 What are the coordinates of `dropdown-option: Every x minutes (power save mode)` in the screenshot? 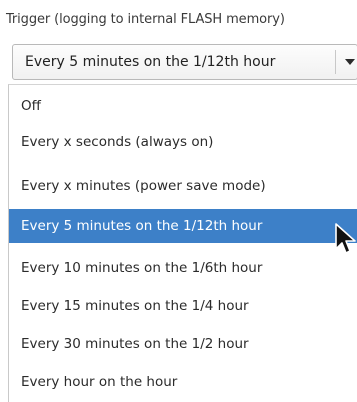 It's located at (183, 186).